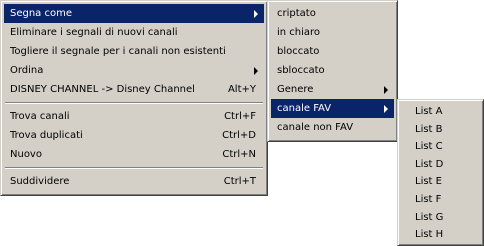  Describe the element at coordinates (428, 182) in the screenshot. I see `menu-item-label: List E` at that location.